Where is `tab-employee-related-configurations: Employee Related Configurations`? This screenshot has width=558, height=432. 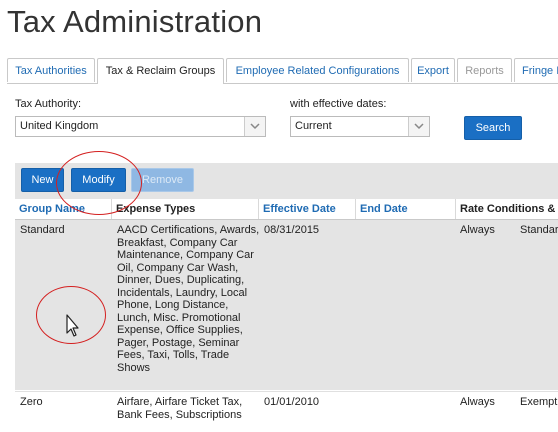 tab-employee-related-configurations: Employee Related Configurations is located at coordinates (317, 70).